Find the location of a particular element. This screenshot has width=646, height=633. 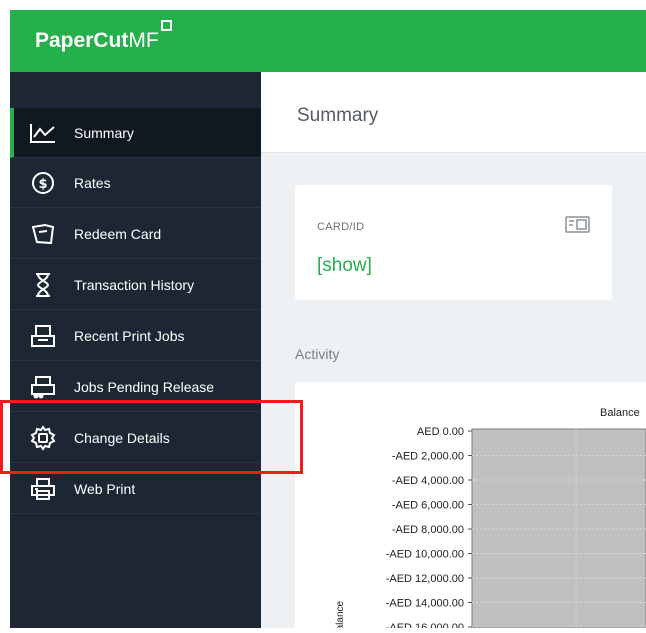

page-title: Summary is located at coordinates (338, 115).